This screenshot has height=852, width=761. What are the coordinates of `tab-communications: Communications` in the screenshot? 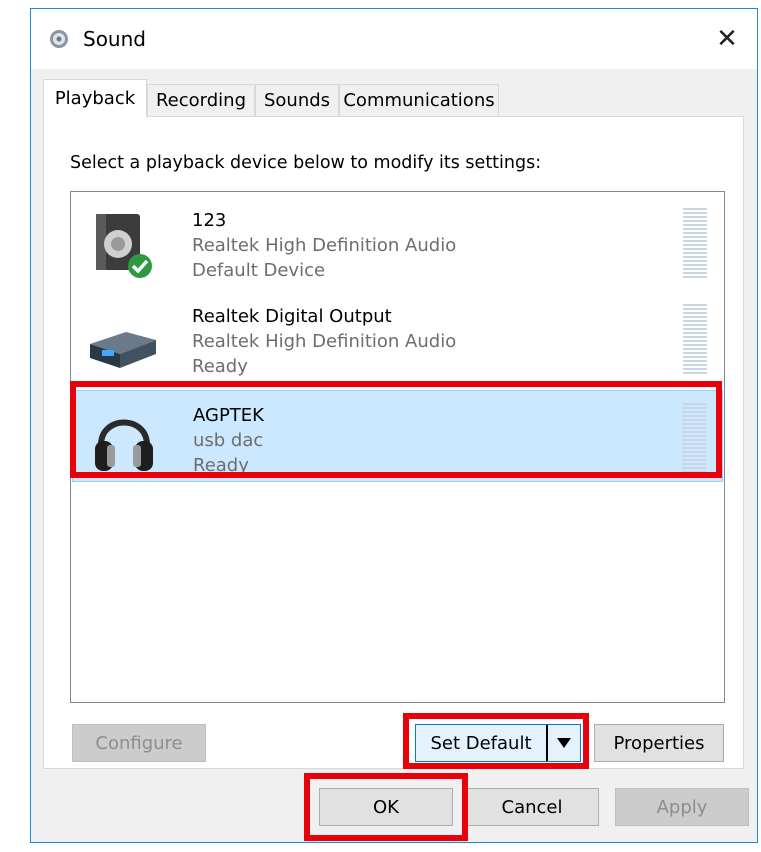 It's located at (419, 100).